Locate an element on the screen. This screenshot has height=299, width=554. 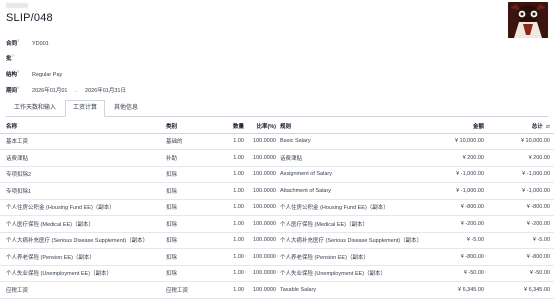
column-header-rate: 比率(%) is located at coordinates (262, 126).